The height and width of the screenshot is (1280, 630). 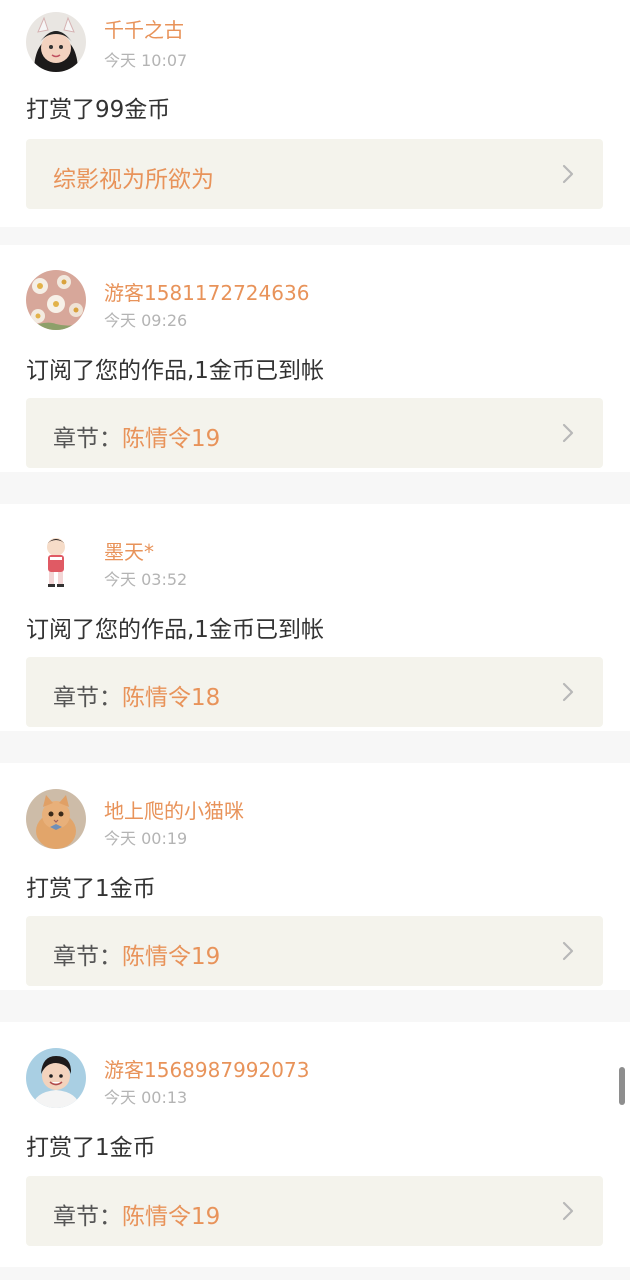 I want to click on work-link: 综影视为所欲为, so click(x=314, y=174).